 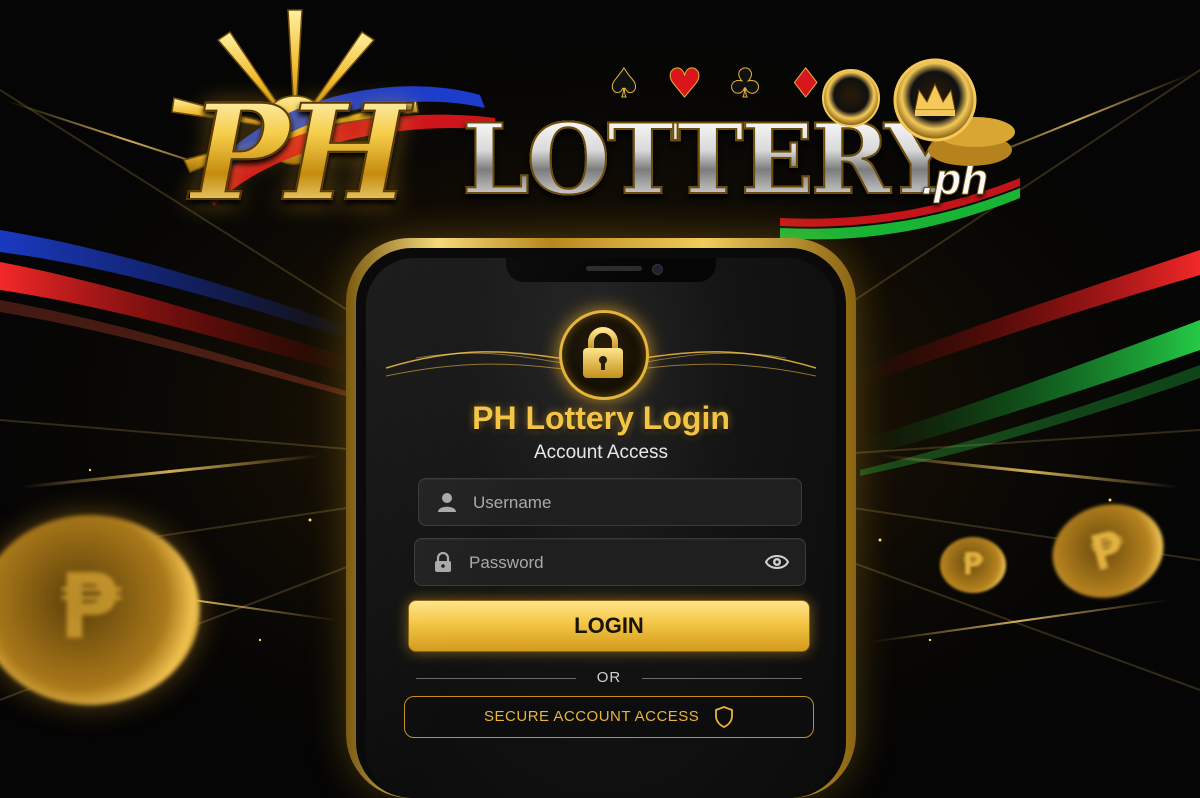 What do you see at coordinates (724, 717) in the screenshot?
I see `shield-icon` at bounding box center [724, 717].